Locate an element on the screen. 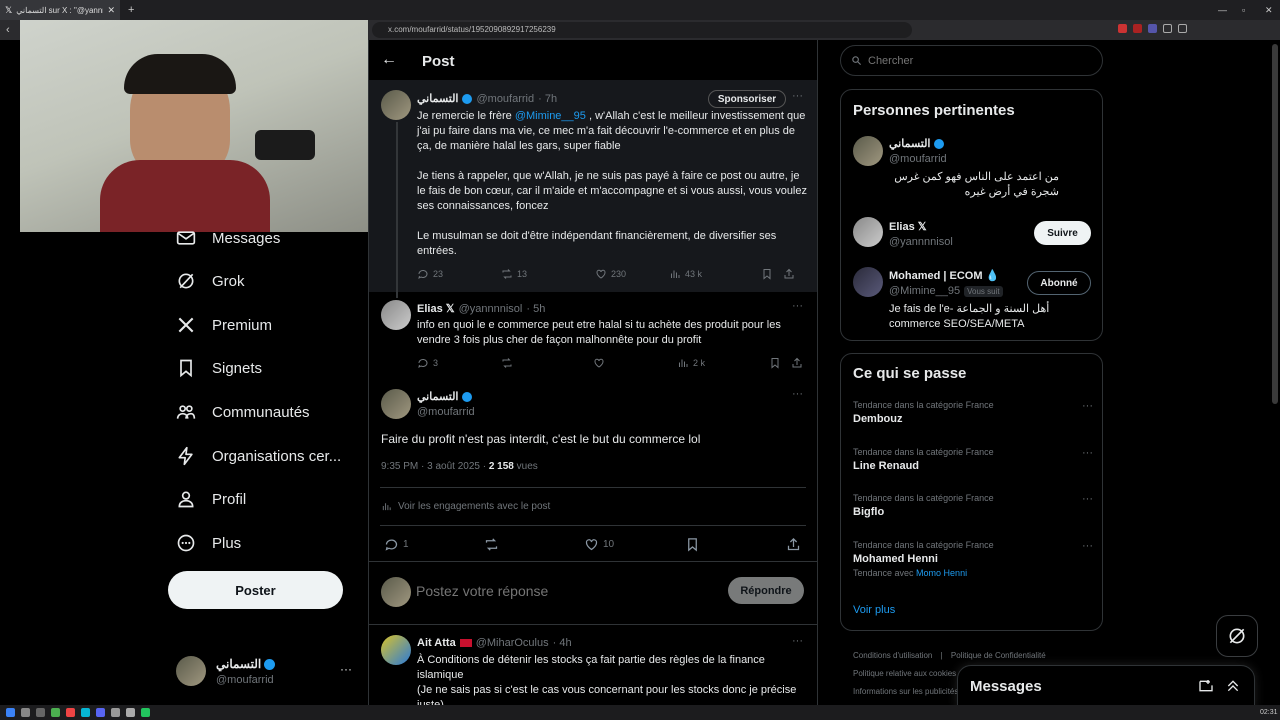 This screenshot has width=1280, height=720. author-handle: @MiharOculus is located at coordinates (512, 643).